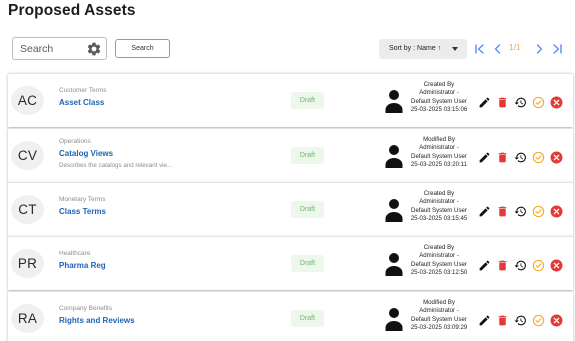  What do you see at coordinates (518, 47) in the screenshot?
I see `total-pages: 1` at bounding box center [518, 47].